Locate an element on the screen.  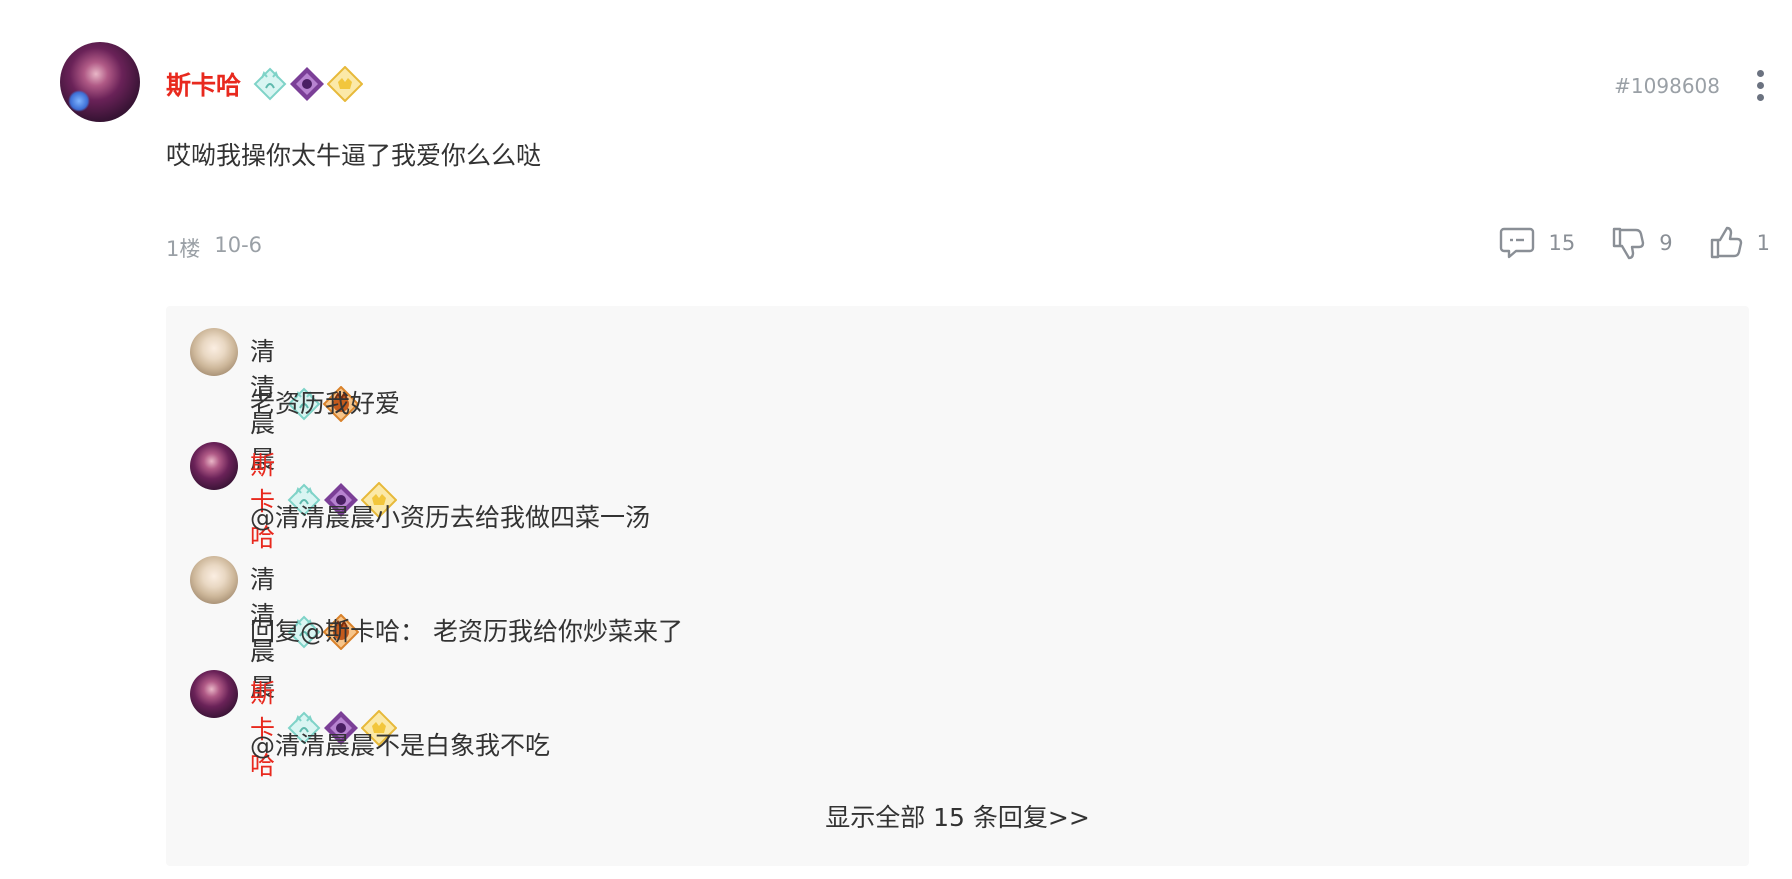
gold-badge-icon is located at coordinates (345, 84).